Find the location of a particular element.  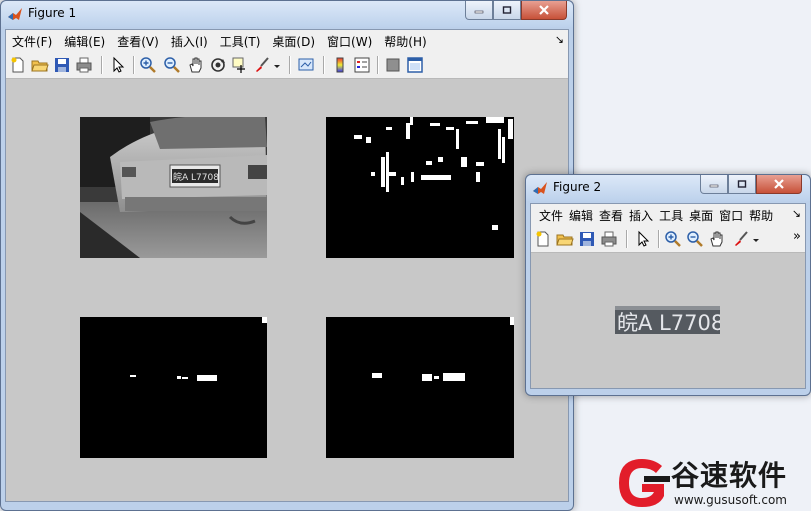

figure1-toolbar is located at coordinates (287, 65).